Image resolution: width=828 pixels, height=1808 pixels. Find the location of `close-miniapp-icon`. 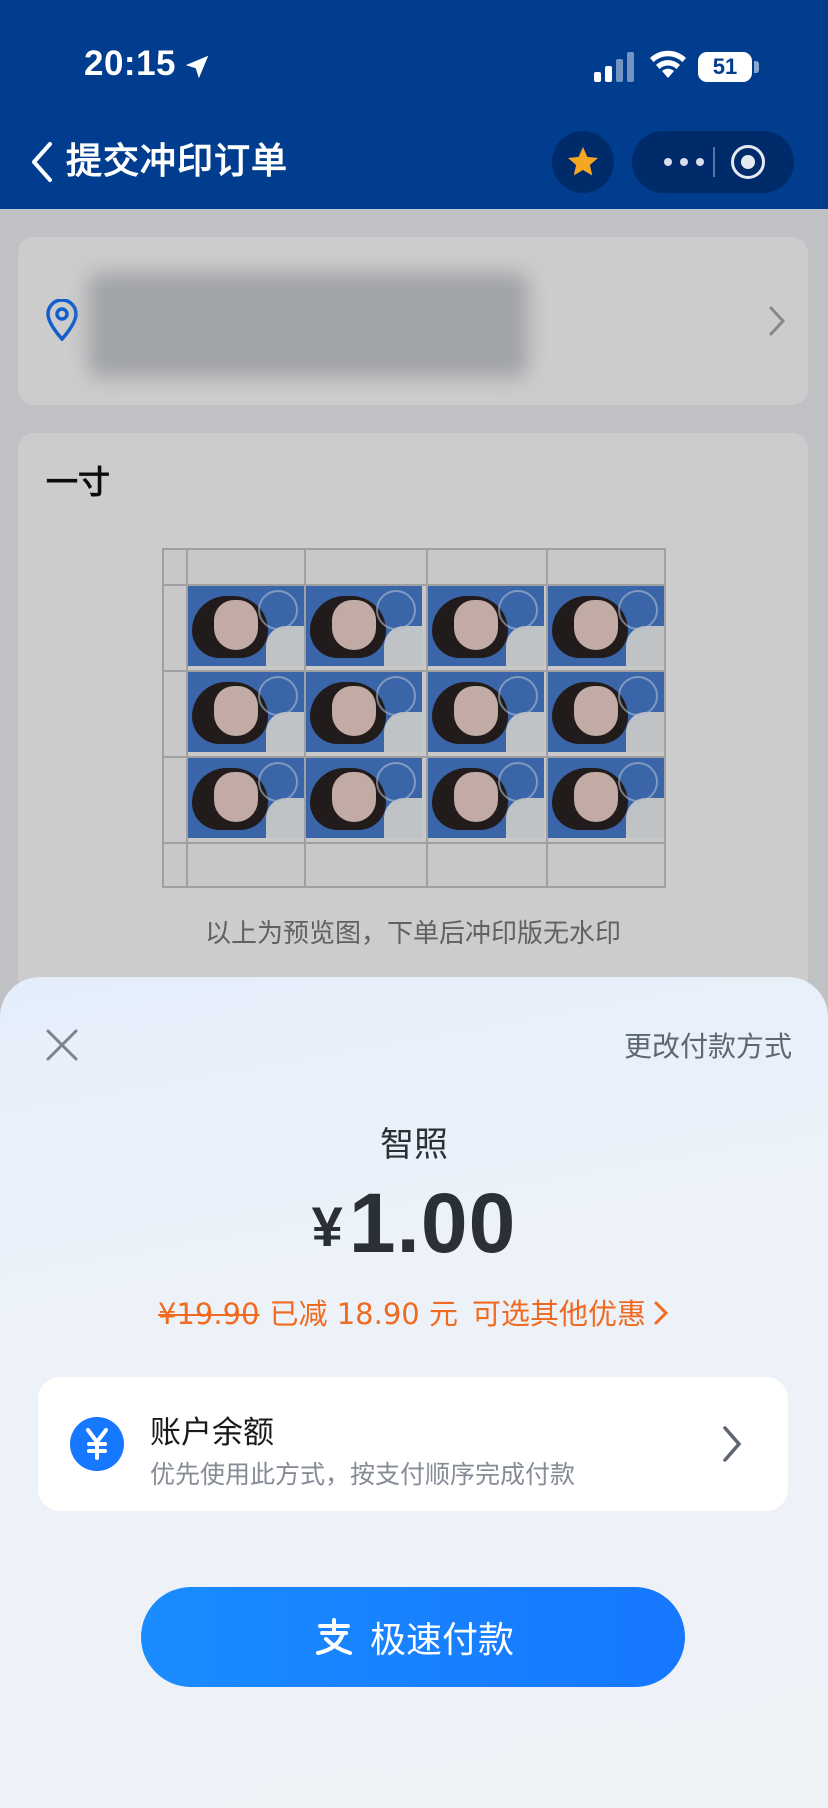

close-miniapp-icon is located at coordinates (748, 162).